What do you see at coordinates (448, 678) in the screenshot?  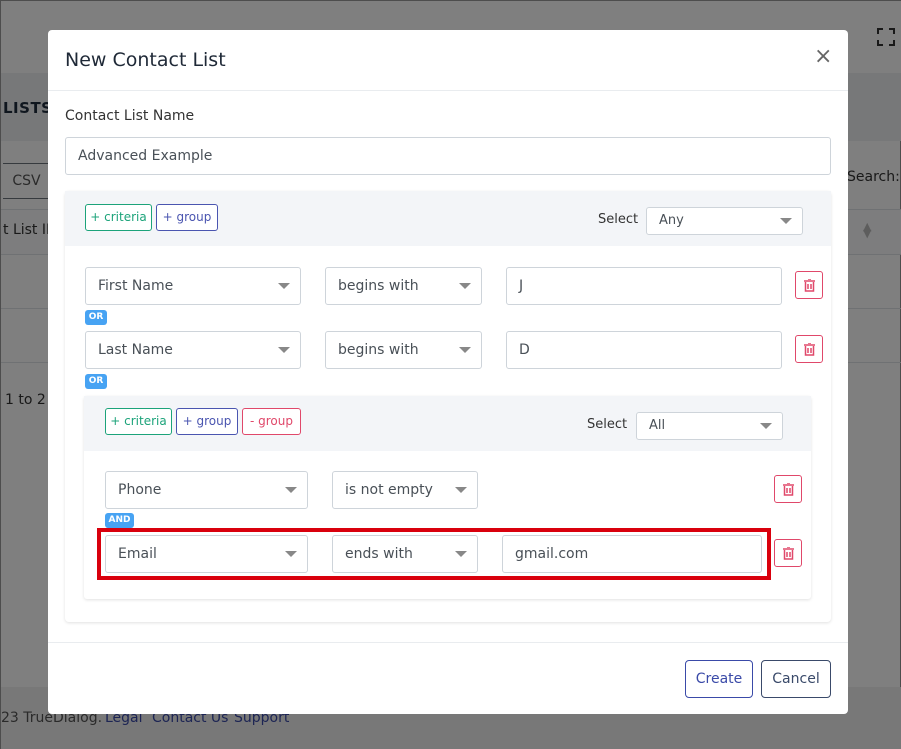 I see `modal-footer: Create Cancel` at bounding box center [448, 678].